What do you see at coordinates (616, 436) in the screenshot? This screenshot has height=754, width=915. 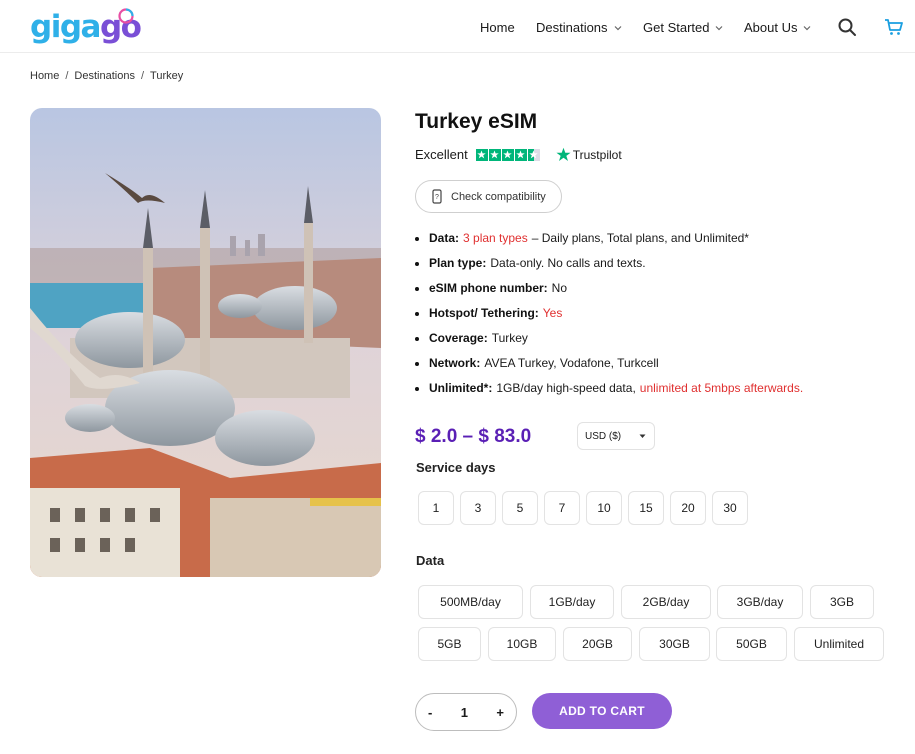 I see `currency-select: USD ($)` at bounding box center [616, 436].